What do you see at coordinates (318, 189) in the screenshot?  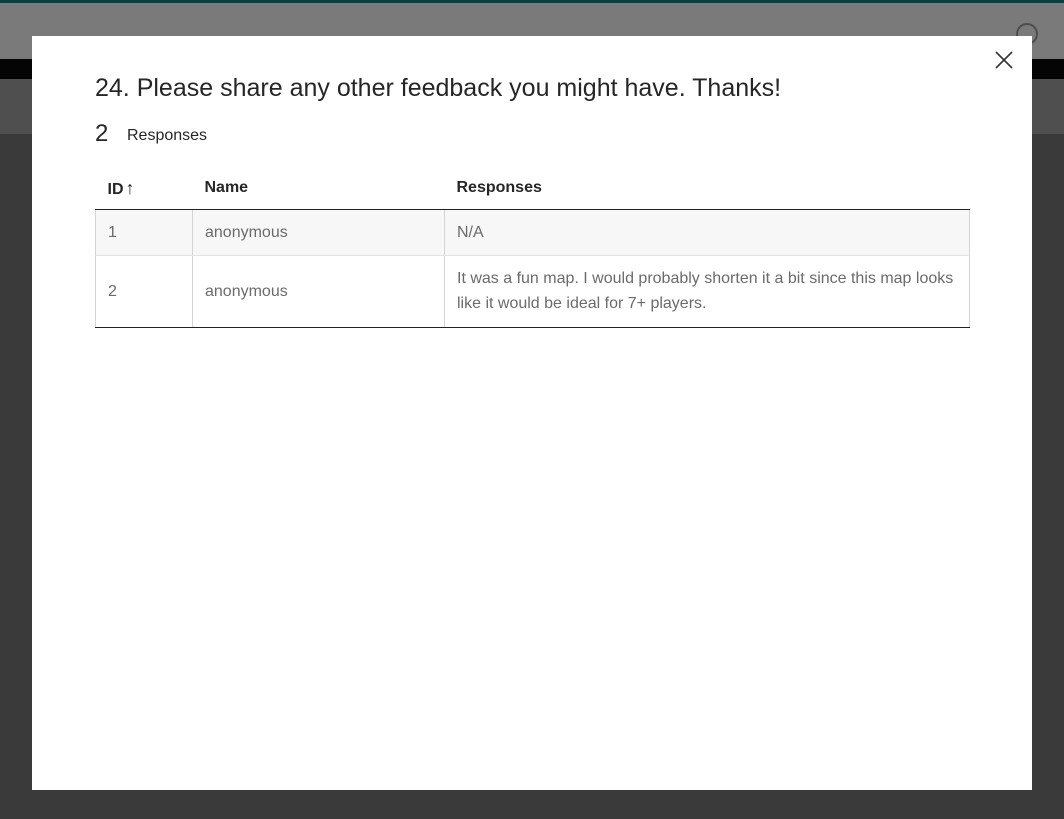 I see `column-header-name: Name` at bounding box center [318, 189].